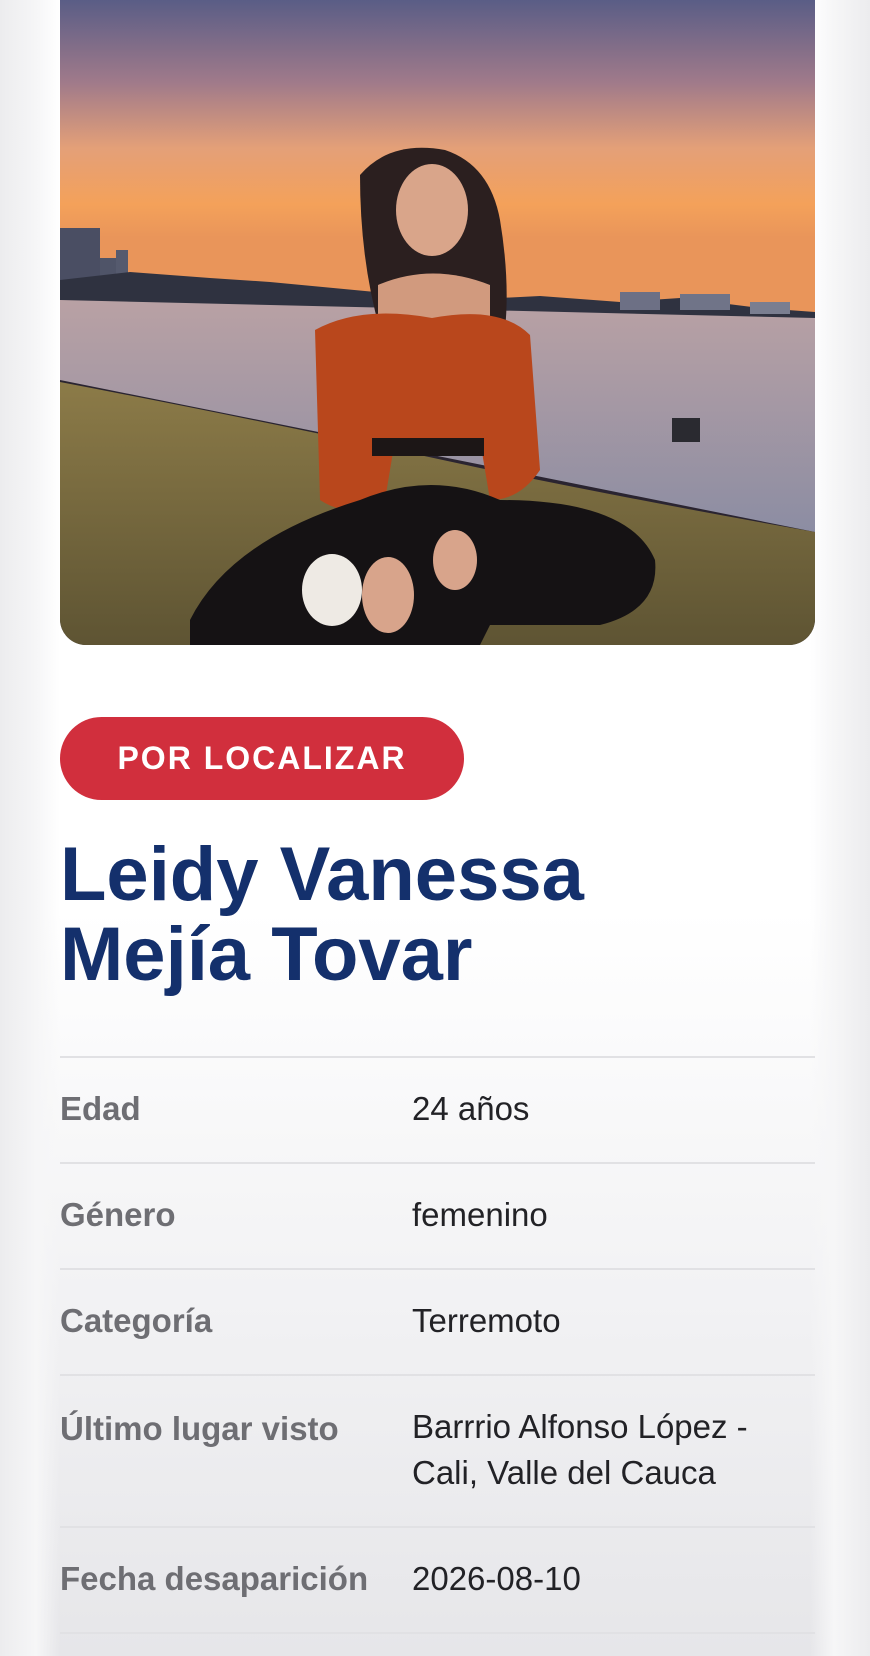 The height and width of the screenshot is (1656, 870). I want to click on status-badge: POR LOCALIZAR, so click(262, 758).